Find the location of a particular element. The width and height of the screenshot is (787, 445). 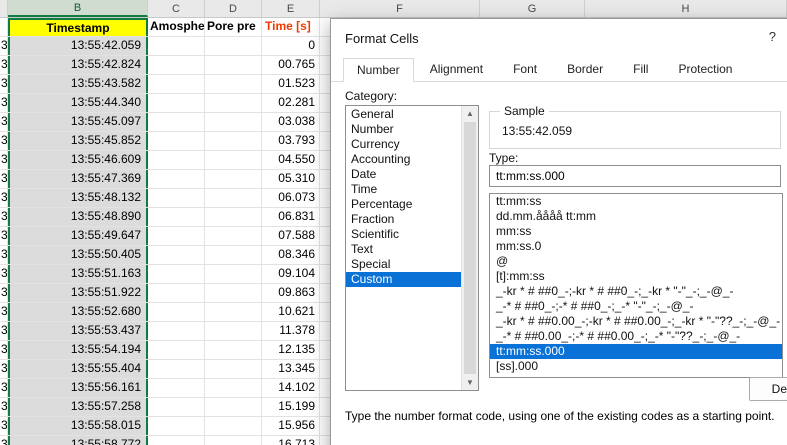

scroll-up-icon: ▲ is located at coordinates (470, 113).